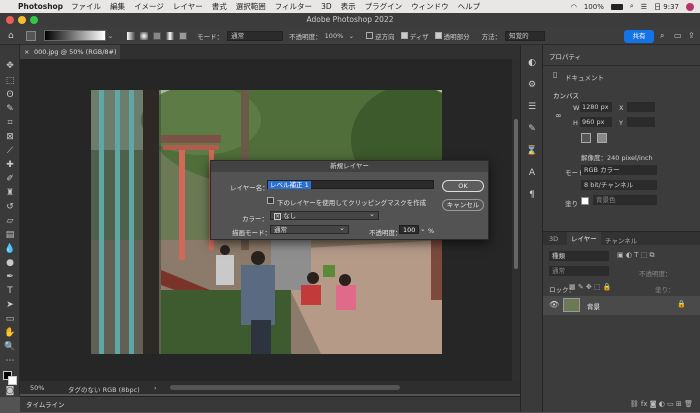  What do you see at coordinates (326, 6) in the screenshot?
I see `menu-3d: 3D` at bounding box center [326, 6].